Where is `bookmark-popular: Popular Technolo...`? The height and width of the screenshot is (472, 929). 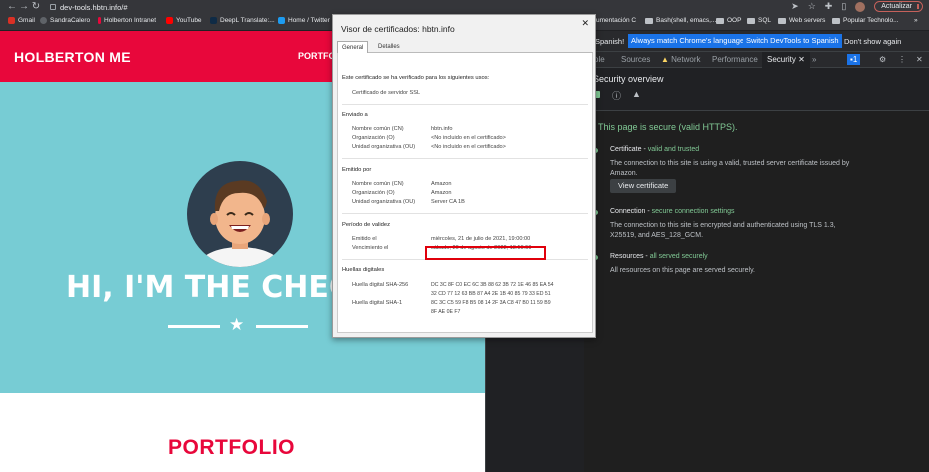
bookmark-popular: Popular Technolo... is located at coordinates (865, 20).